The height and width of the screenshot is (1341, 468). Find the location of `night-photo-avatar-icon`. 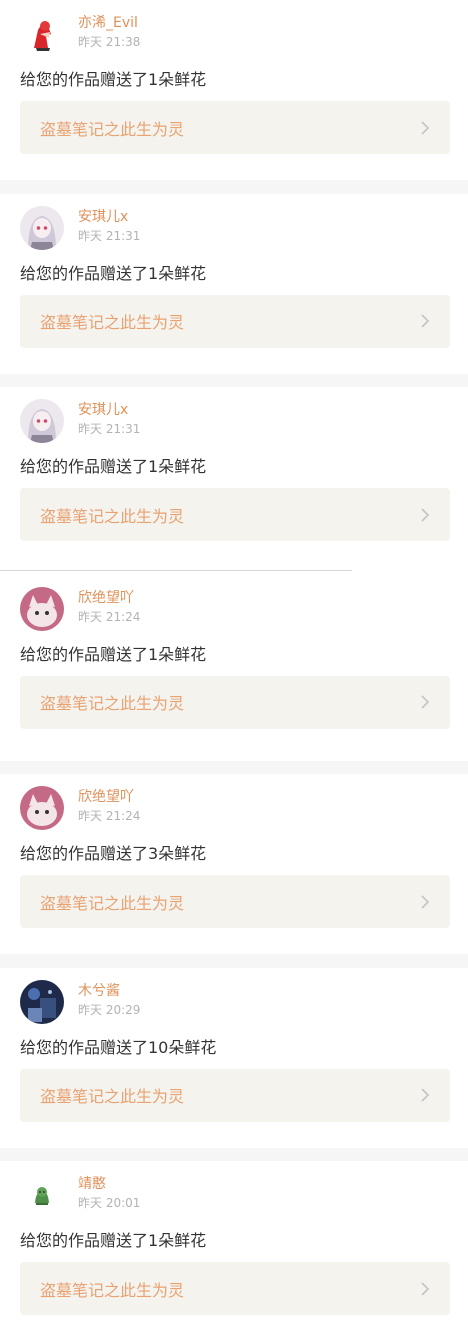

night-photo-avatar-icon is located at coordinates (42, 1001).